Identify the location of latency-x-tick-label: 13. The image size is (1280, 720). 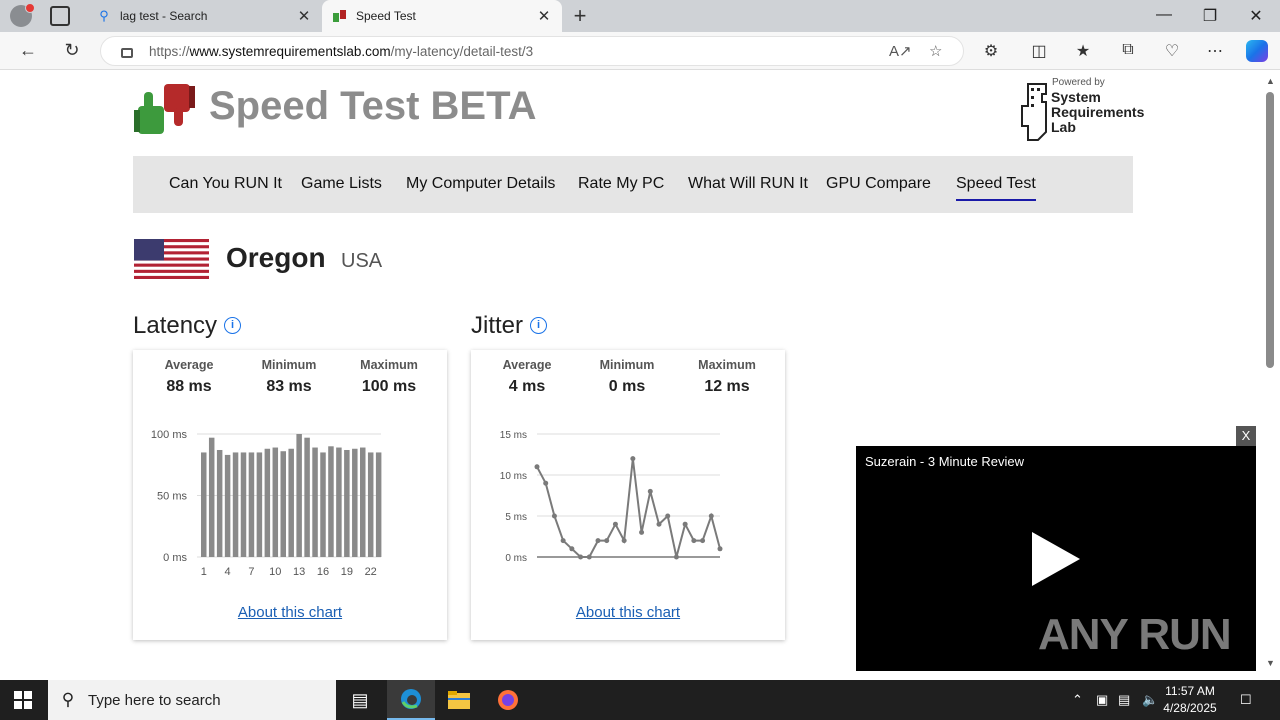
(299, 572).